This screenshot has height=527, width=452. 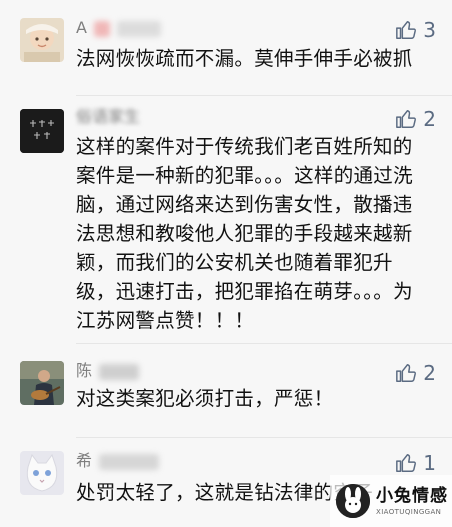 I want to click on comment-item: A 3 法网恢恢疏而不漏。莫伸手伸手必被抓, so click(x=226, y=48).